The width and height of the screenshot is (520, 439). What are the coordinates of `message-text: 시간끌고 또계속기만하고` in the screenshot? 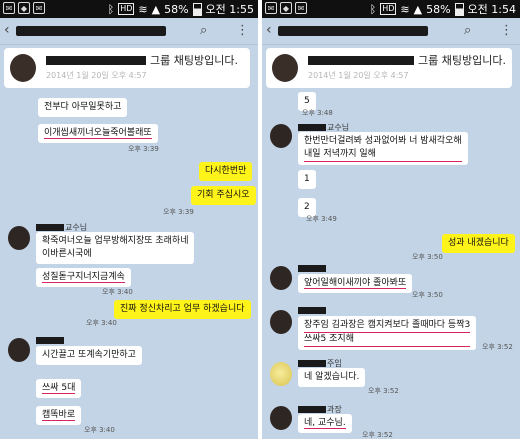 It's located at (89, 355).